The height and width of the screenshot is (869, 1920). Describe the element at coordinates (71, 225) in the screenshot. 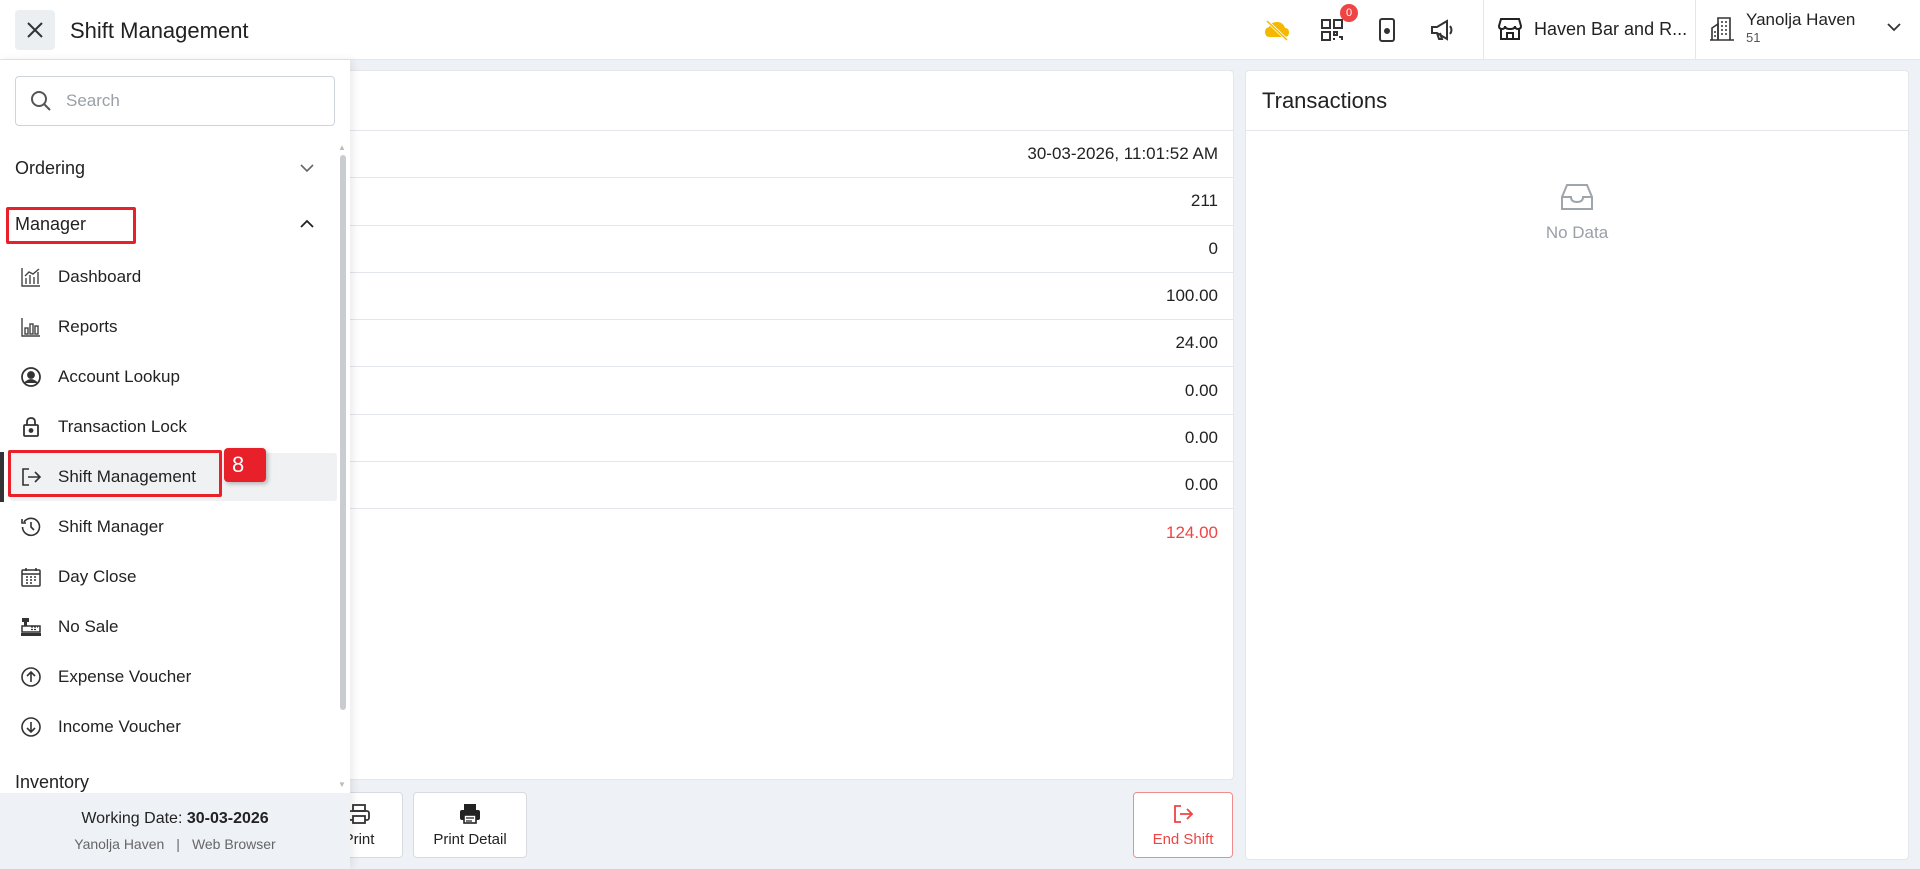

I see `annotation-highlight-manager` at that location.